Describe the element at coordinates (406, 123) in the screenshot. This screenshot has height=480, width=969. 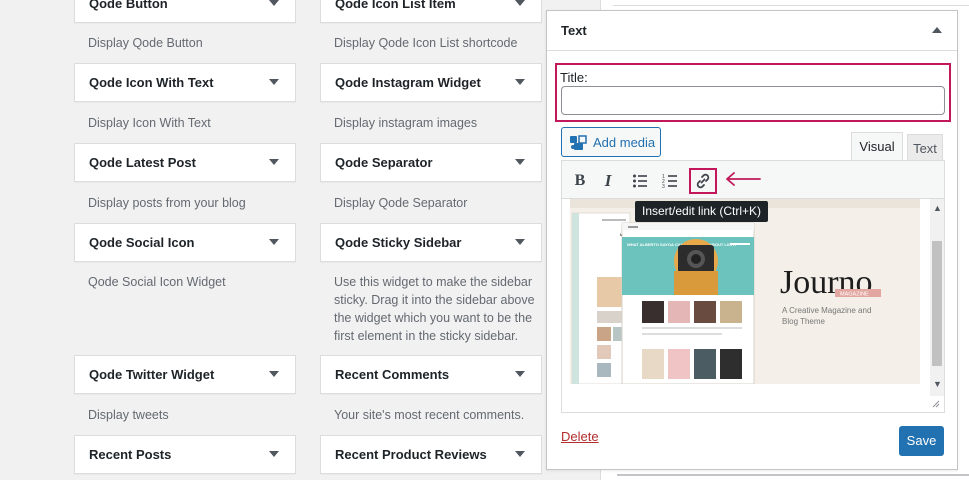
I see `widget-description: Display instagram images` at that location.